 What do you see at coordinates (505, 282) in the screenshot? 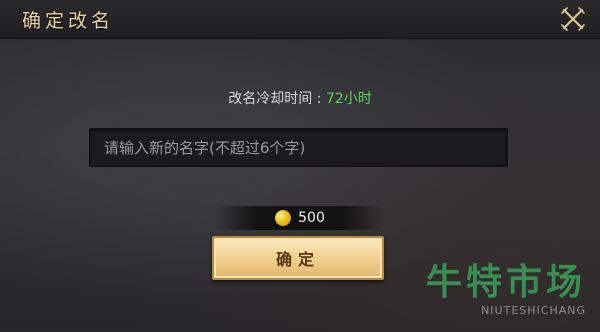
I see `watermark-cn: 牛特市场` at bounding box center [505, 282].